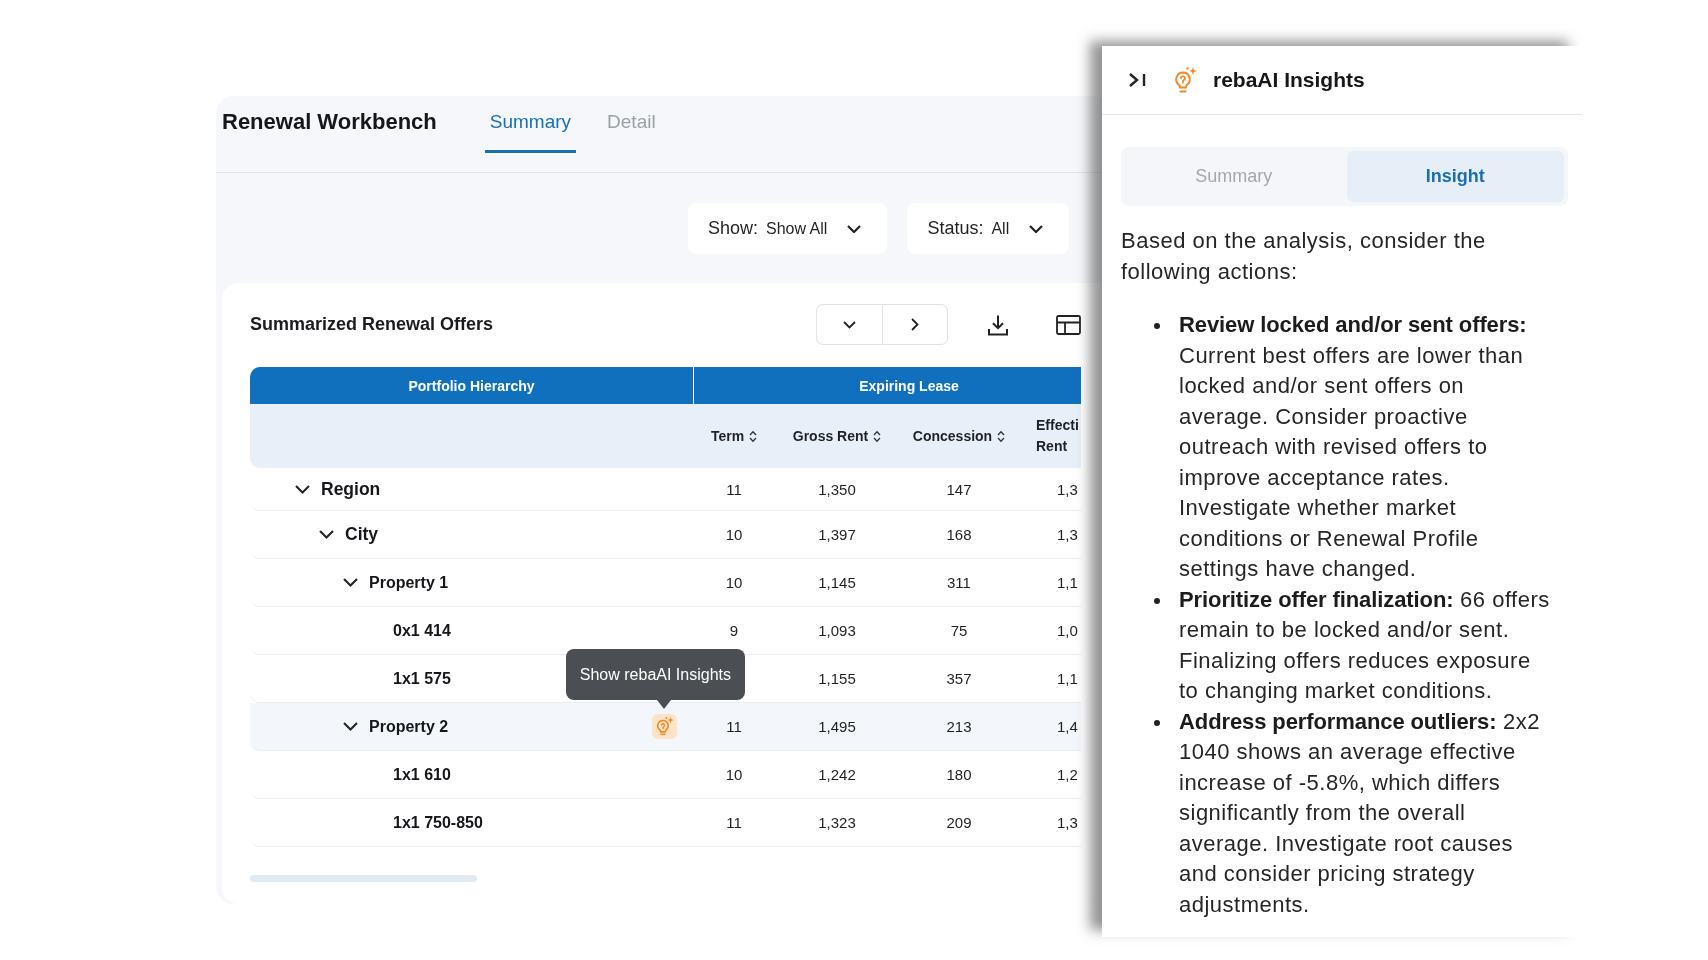  What do you see at coordinates (409, 726) in the screenshot?
I see `hierarchy-label: Property 2` at bounding box center [409, 726].